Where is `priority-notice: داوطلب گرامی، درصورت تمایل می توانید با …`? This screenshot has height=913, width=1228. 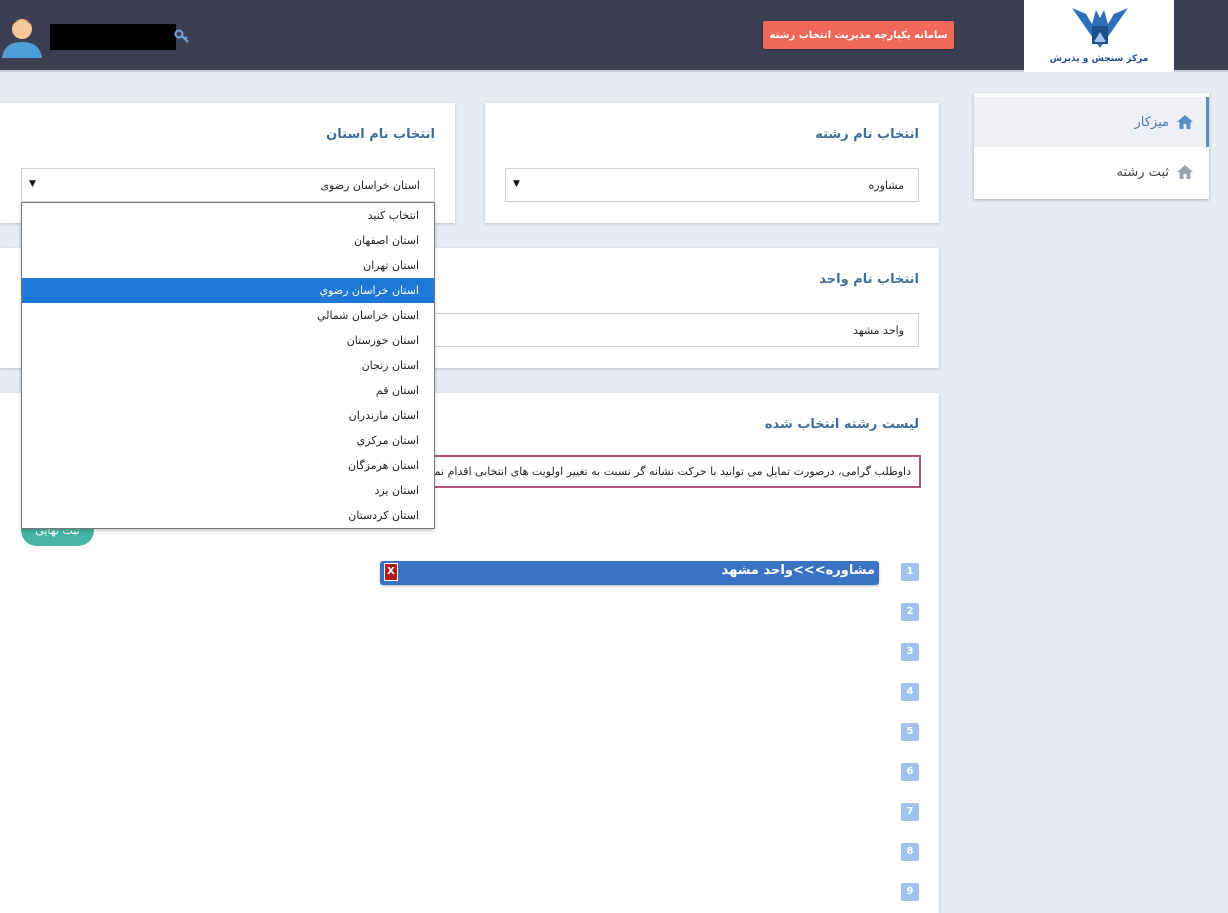
priority-notice: داوطلب گرامی، درصورت تمایل می توانید با … is located at coordinates (673, 471).